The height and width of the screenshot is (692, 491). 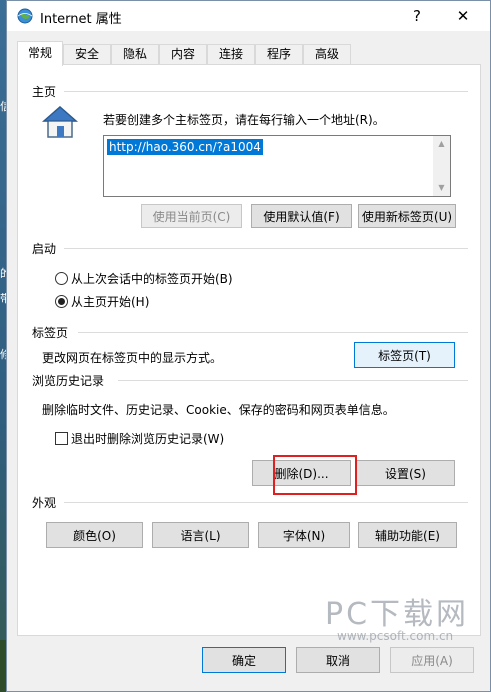 I want to click on tab-advanced: 高级, so click(x=327, y=54).